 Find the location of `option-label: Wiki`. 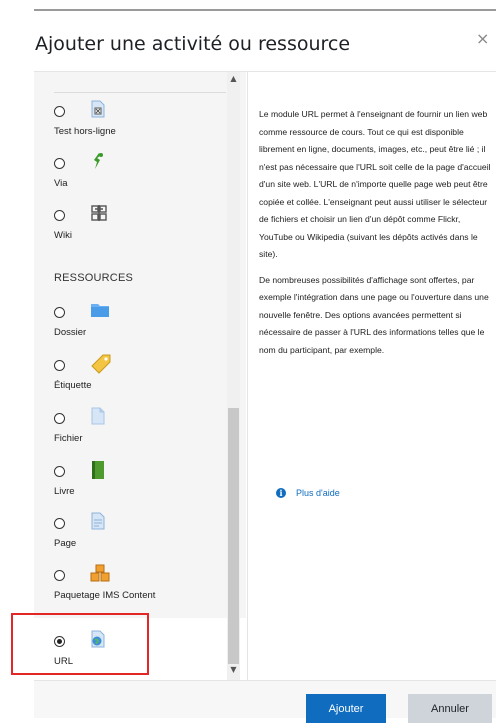

option-label: Wiki is located at coordinates (63, 235).